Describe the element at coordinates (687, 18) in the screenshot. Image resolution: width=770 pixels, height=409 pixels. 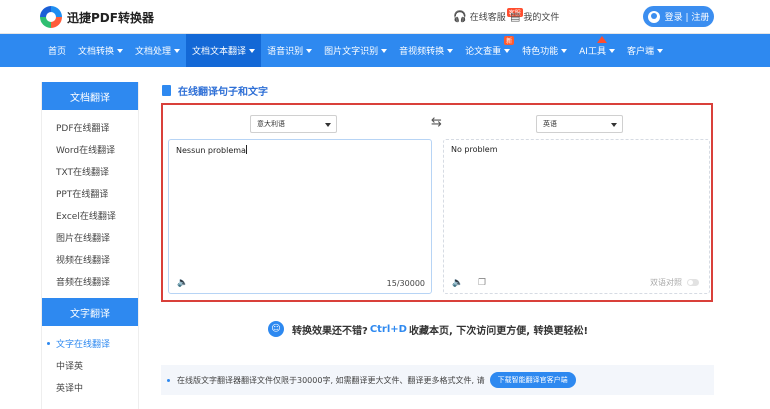
I see `login-label: 登录 | 注册` at that location.